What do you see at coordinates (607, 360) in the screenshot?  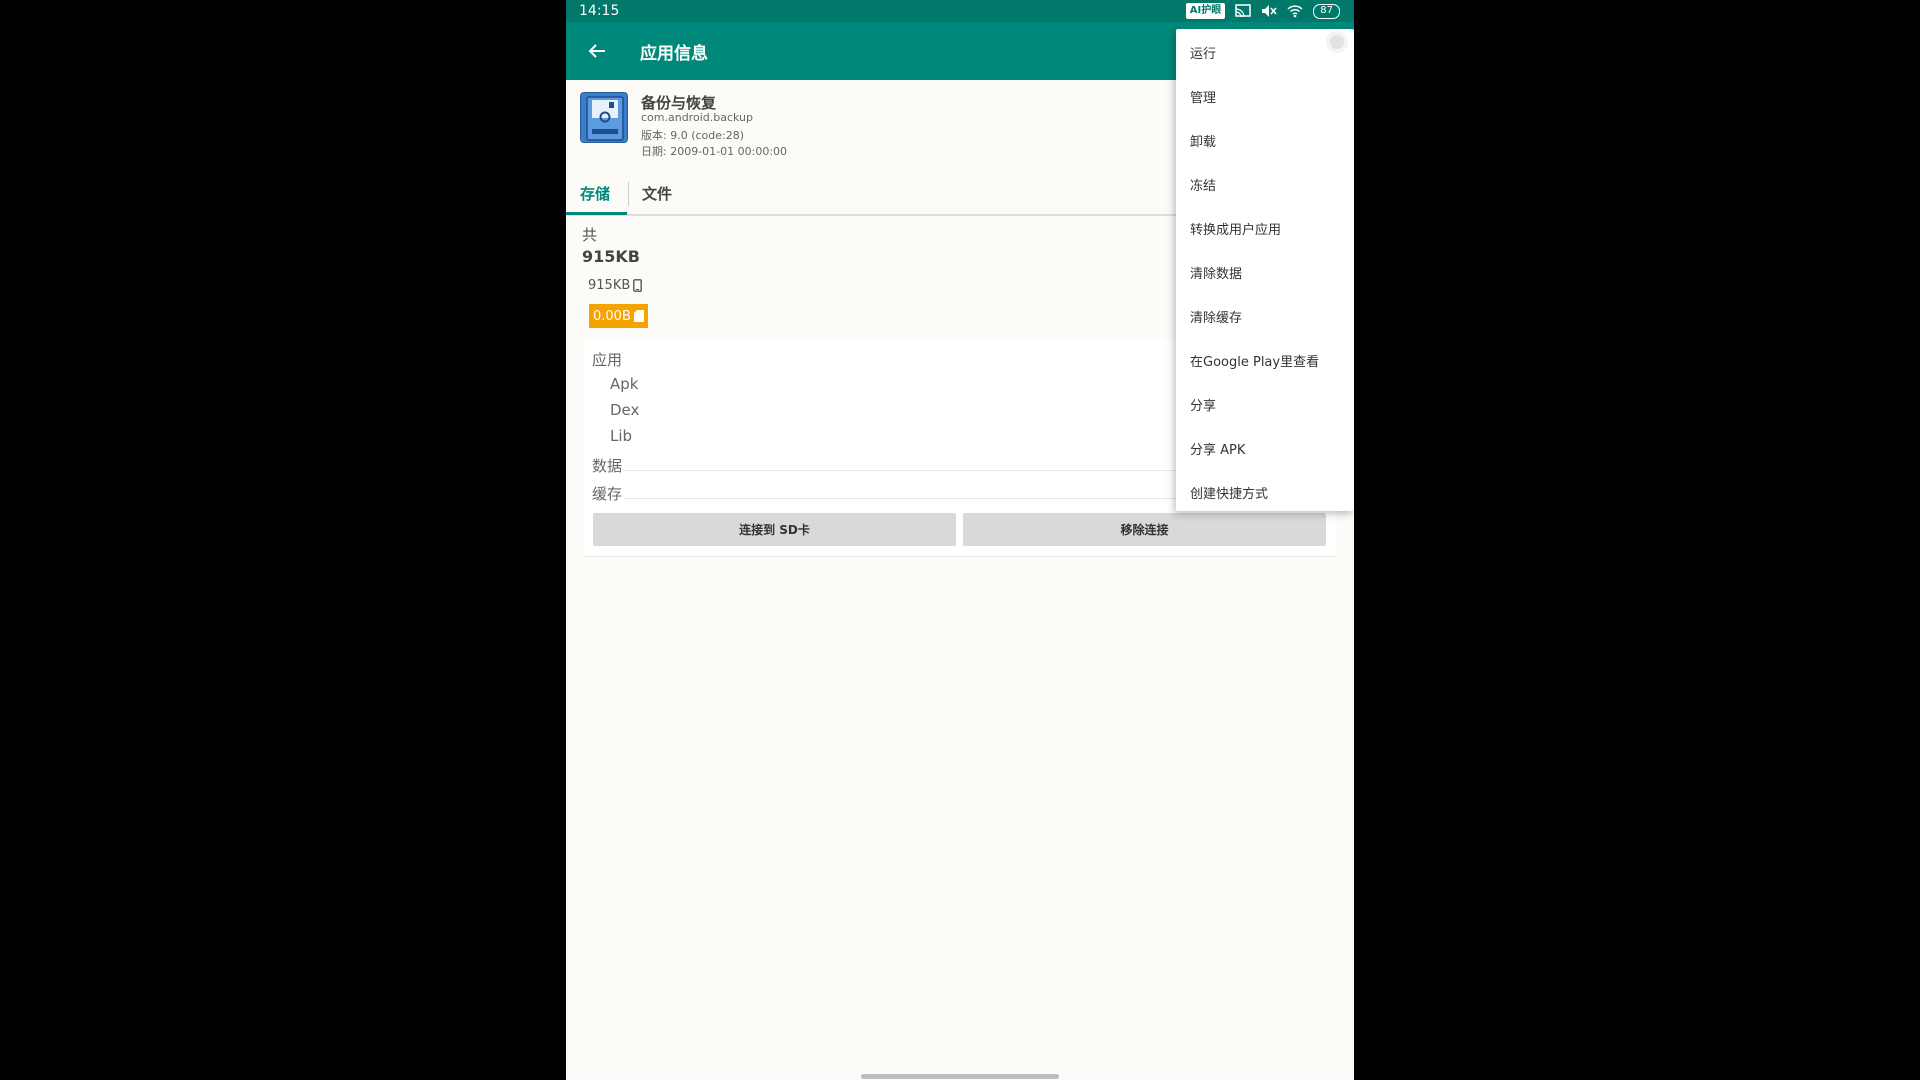 I see `breakdown-app-label: 应用` at bounding box center [607, 360].